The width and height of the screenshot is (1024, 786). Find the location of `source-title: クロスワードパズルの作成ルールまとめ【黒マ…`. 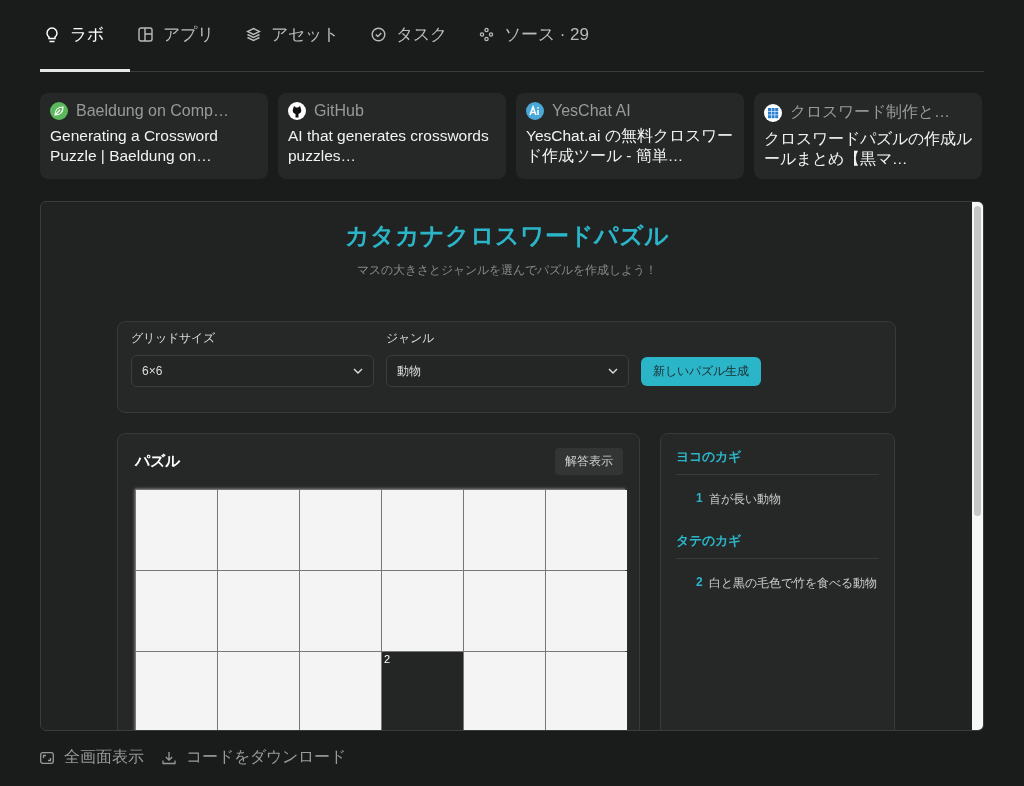

source-title: クロスワードパズルの作成ルールまとめ【黒マ… is located at coordinates (868, 149).